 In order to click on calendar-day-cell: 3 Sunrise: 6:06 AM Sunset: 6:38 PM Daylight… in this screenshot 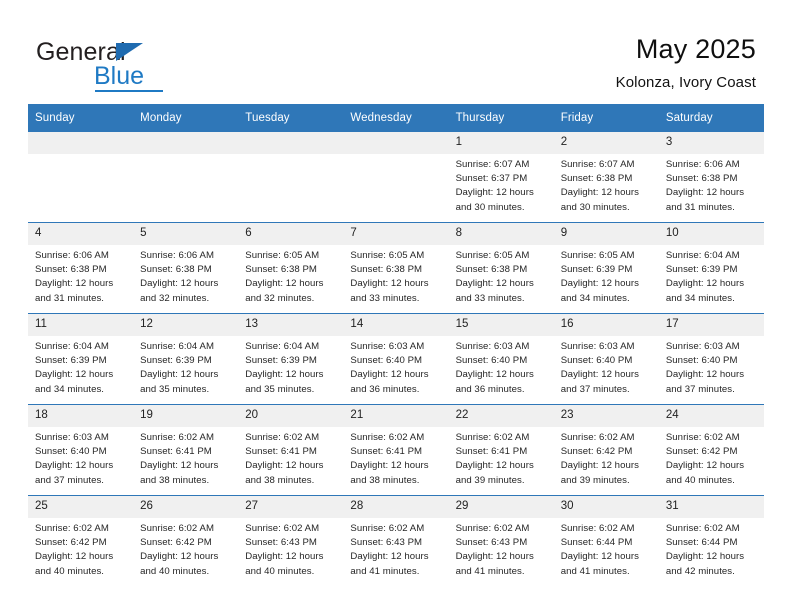, I will do `click(711, 177)`.